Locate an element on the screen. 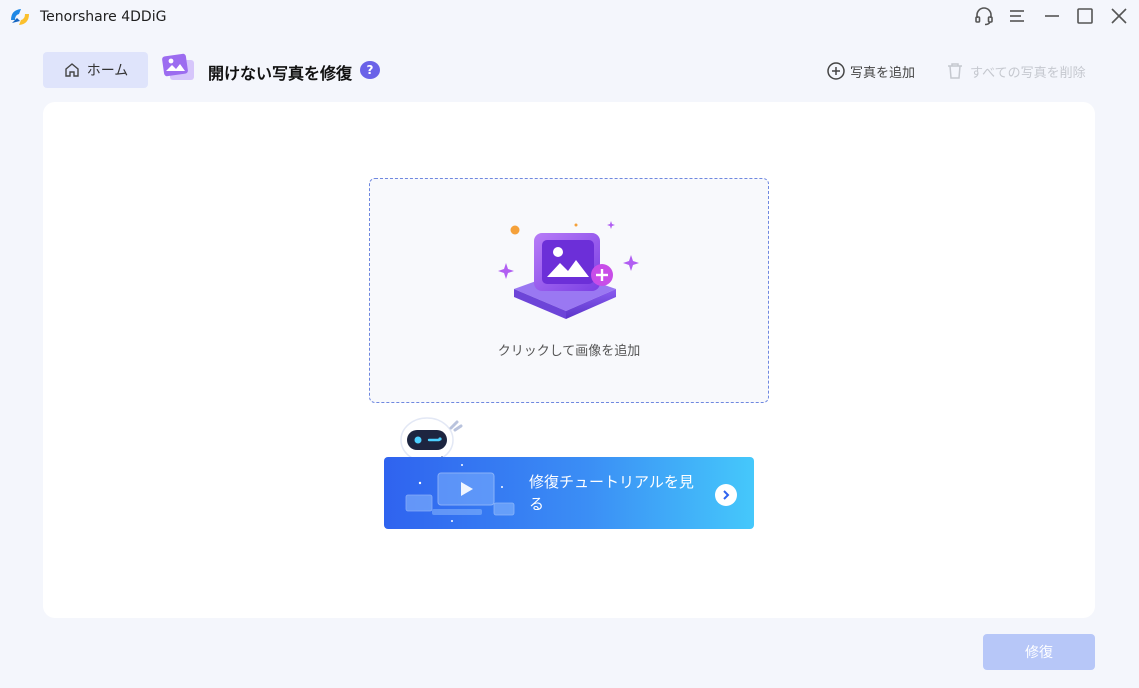 This screenshot has height=688, width=1139. close-icon is located at coordinates (1119, 16).